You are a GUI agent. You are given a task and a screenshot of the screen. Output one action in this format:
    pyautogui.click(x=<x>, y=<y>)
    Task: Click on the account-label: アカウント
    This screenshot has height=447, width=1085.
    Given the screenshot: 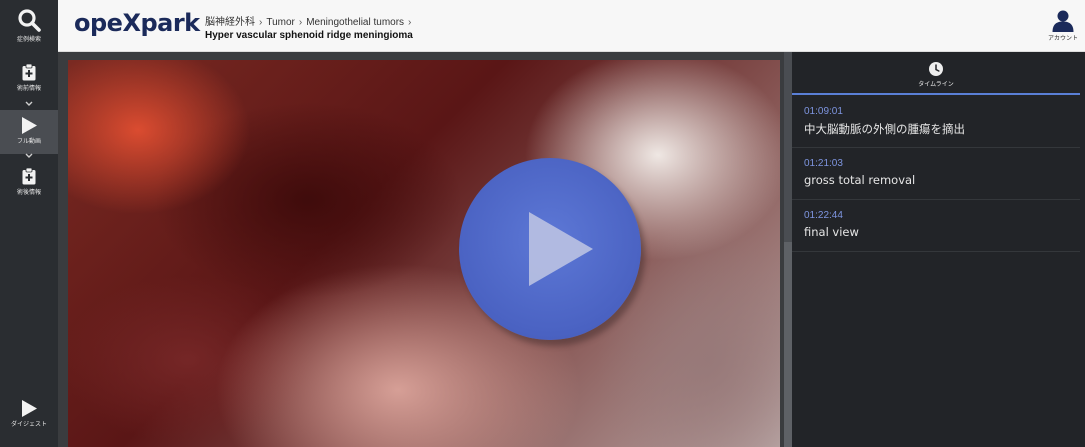 What is the action you would take?
    pyautogui.click(x=1062, y=38)
    